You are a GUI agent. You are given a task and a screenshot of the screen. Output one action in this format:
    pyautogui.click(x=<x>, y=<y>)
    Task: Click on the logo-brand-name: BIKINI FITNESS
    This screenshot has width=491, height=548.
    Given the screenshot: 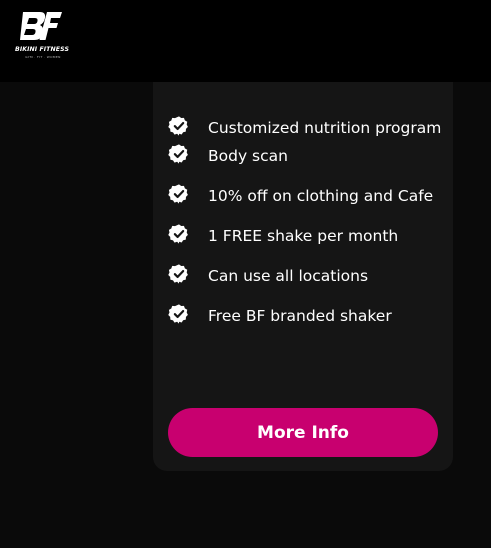 What is the action you would take?
    pyautogui.click(x=42, y=49)
    